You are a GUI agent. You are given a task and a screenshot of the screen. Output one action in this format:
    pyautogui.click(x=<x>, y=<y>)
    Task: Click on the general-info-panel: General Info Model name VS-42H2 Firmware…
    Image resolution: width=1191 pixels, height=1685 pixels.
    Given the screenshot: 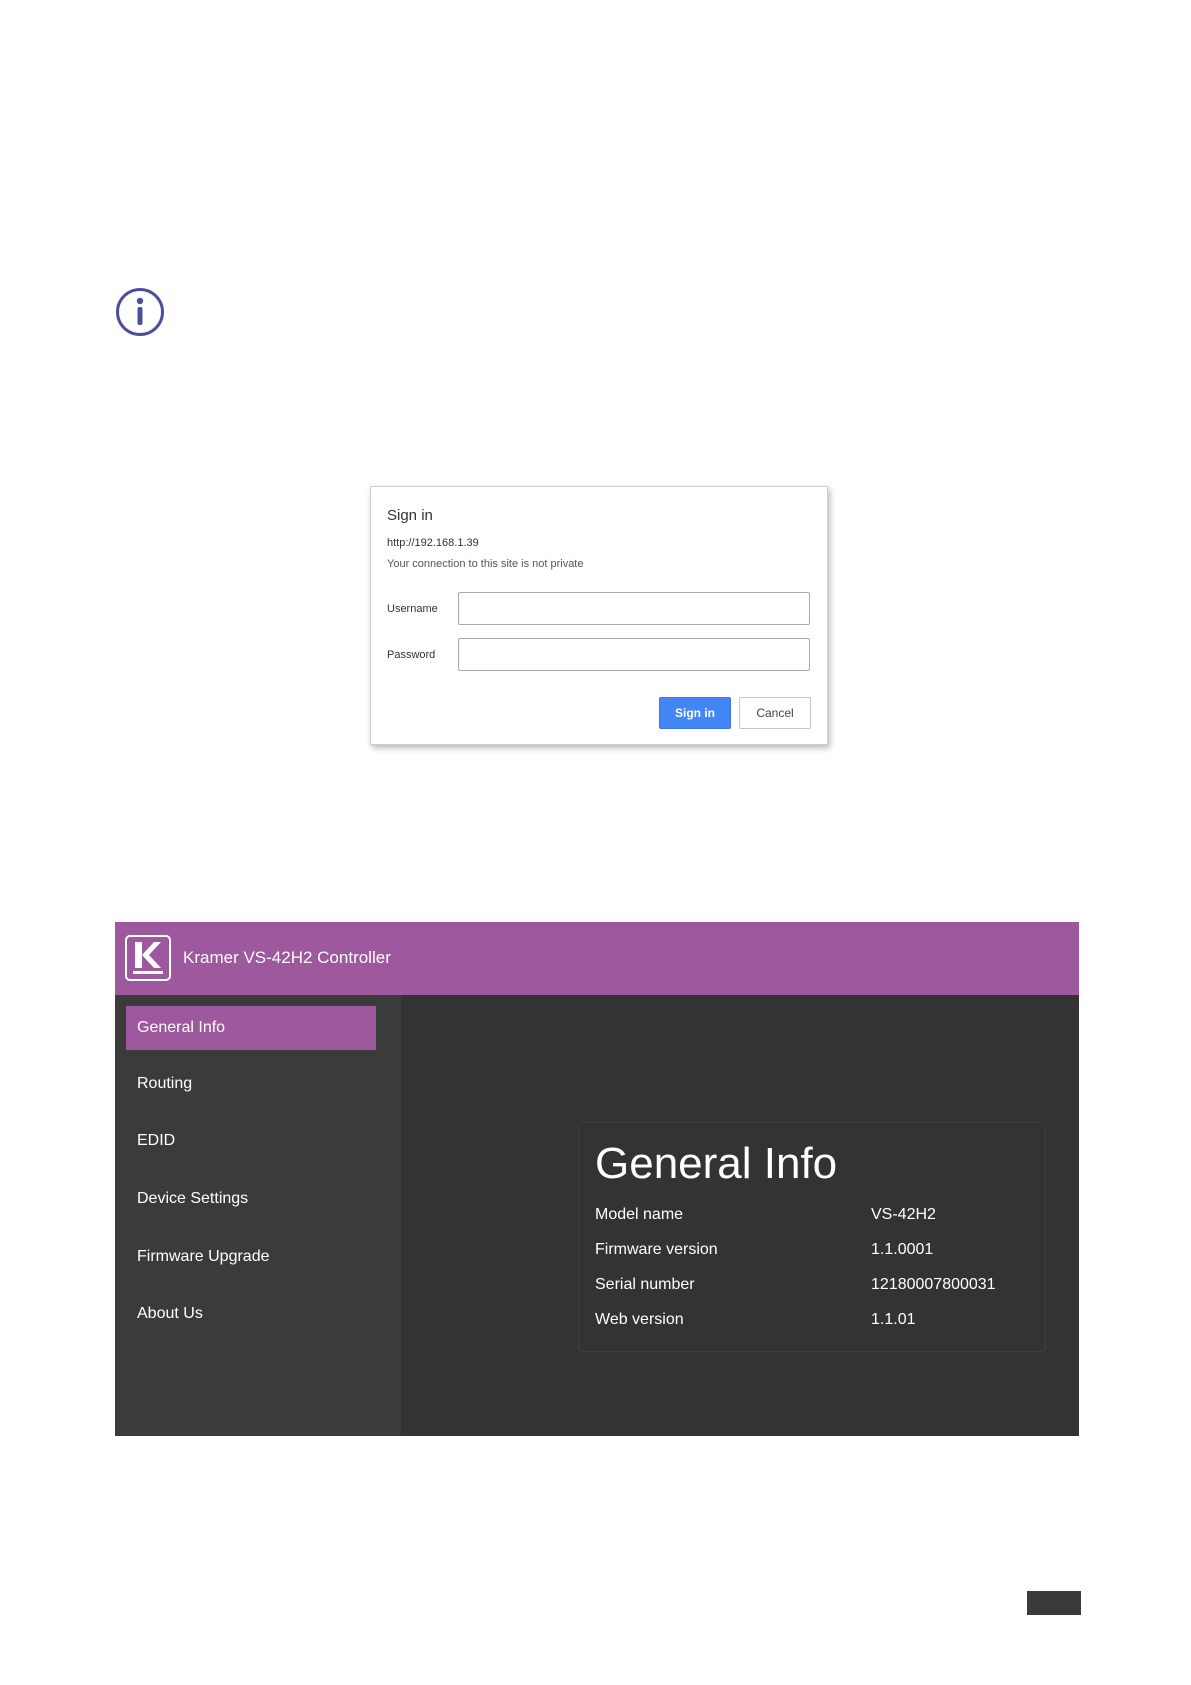 What is the action you would take?
    pyautogui.click(x=812, y=1237)
    